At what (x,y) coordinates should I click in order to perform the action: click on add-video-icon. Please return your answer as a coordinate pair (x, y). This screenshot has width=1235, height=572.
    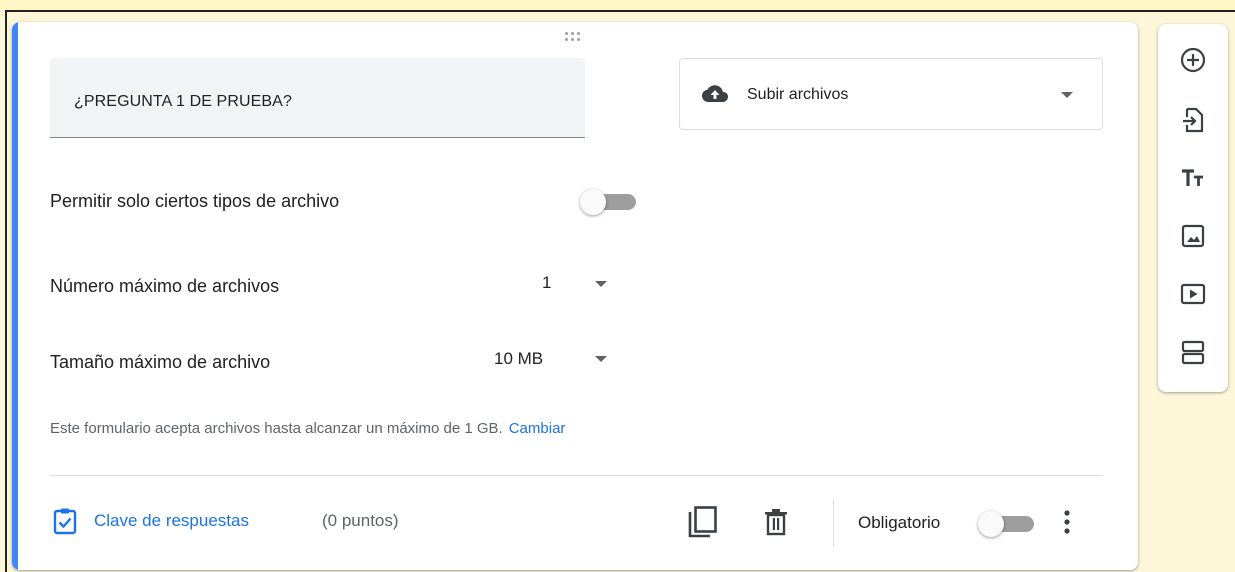
    Looking at the image, I should click on (1193, 294).